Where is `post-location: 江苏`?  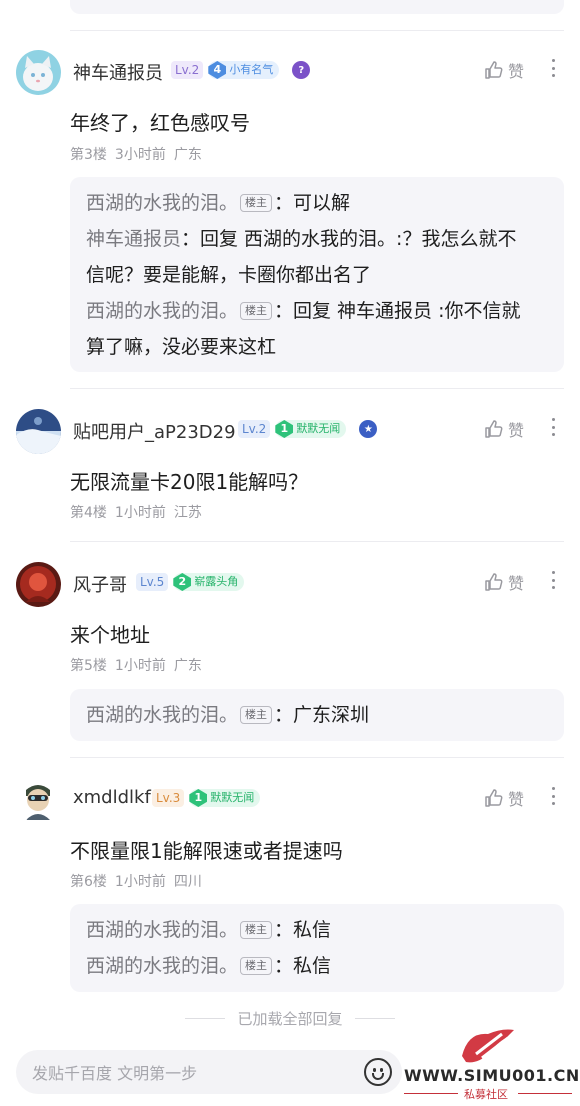
post-location: 江苏 is located at coordinates (187, 513).